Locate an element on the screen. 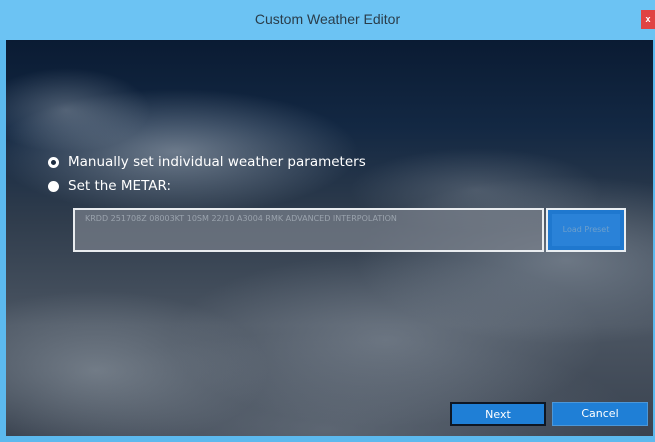 The height and width of the screenshot is (442, 655). radio-selected-icon is located at coordinates (53, 162).